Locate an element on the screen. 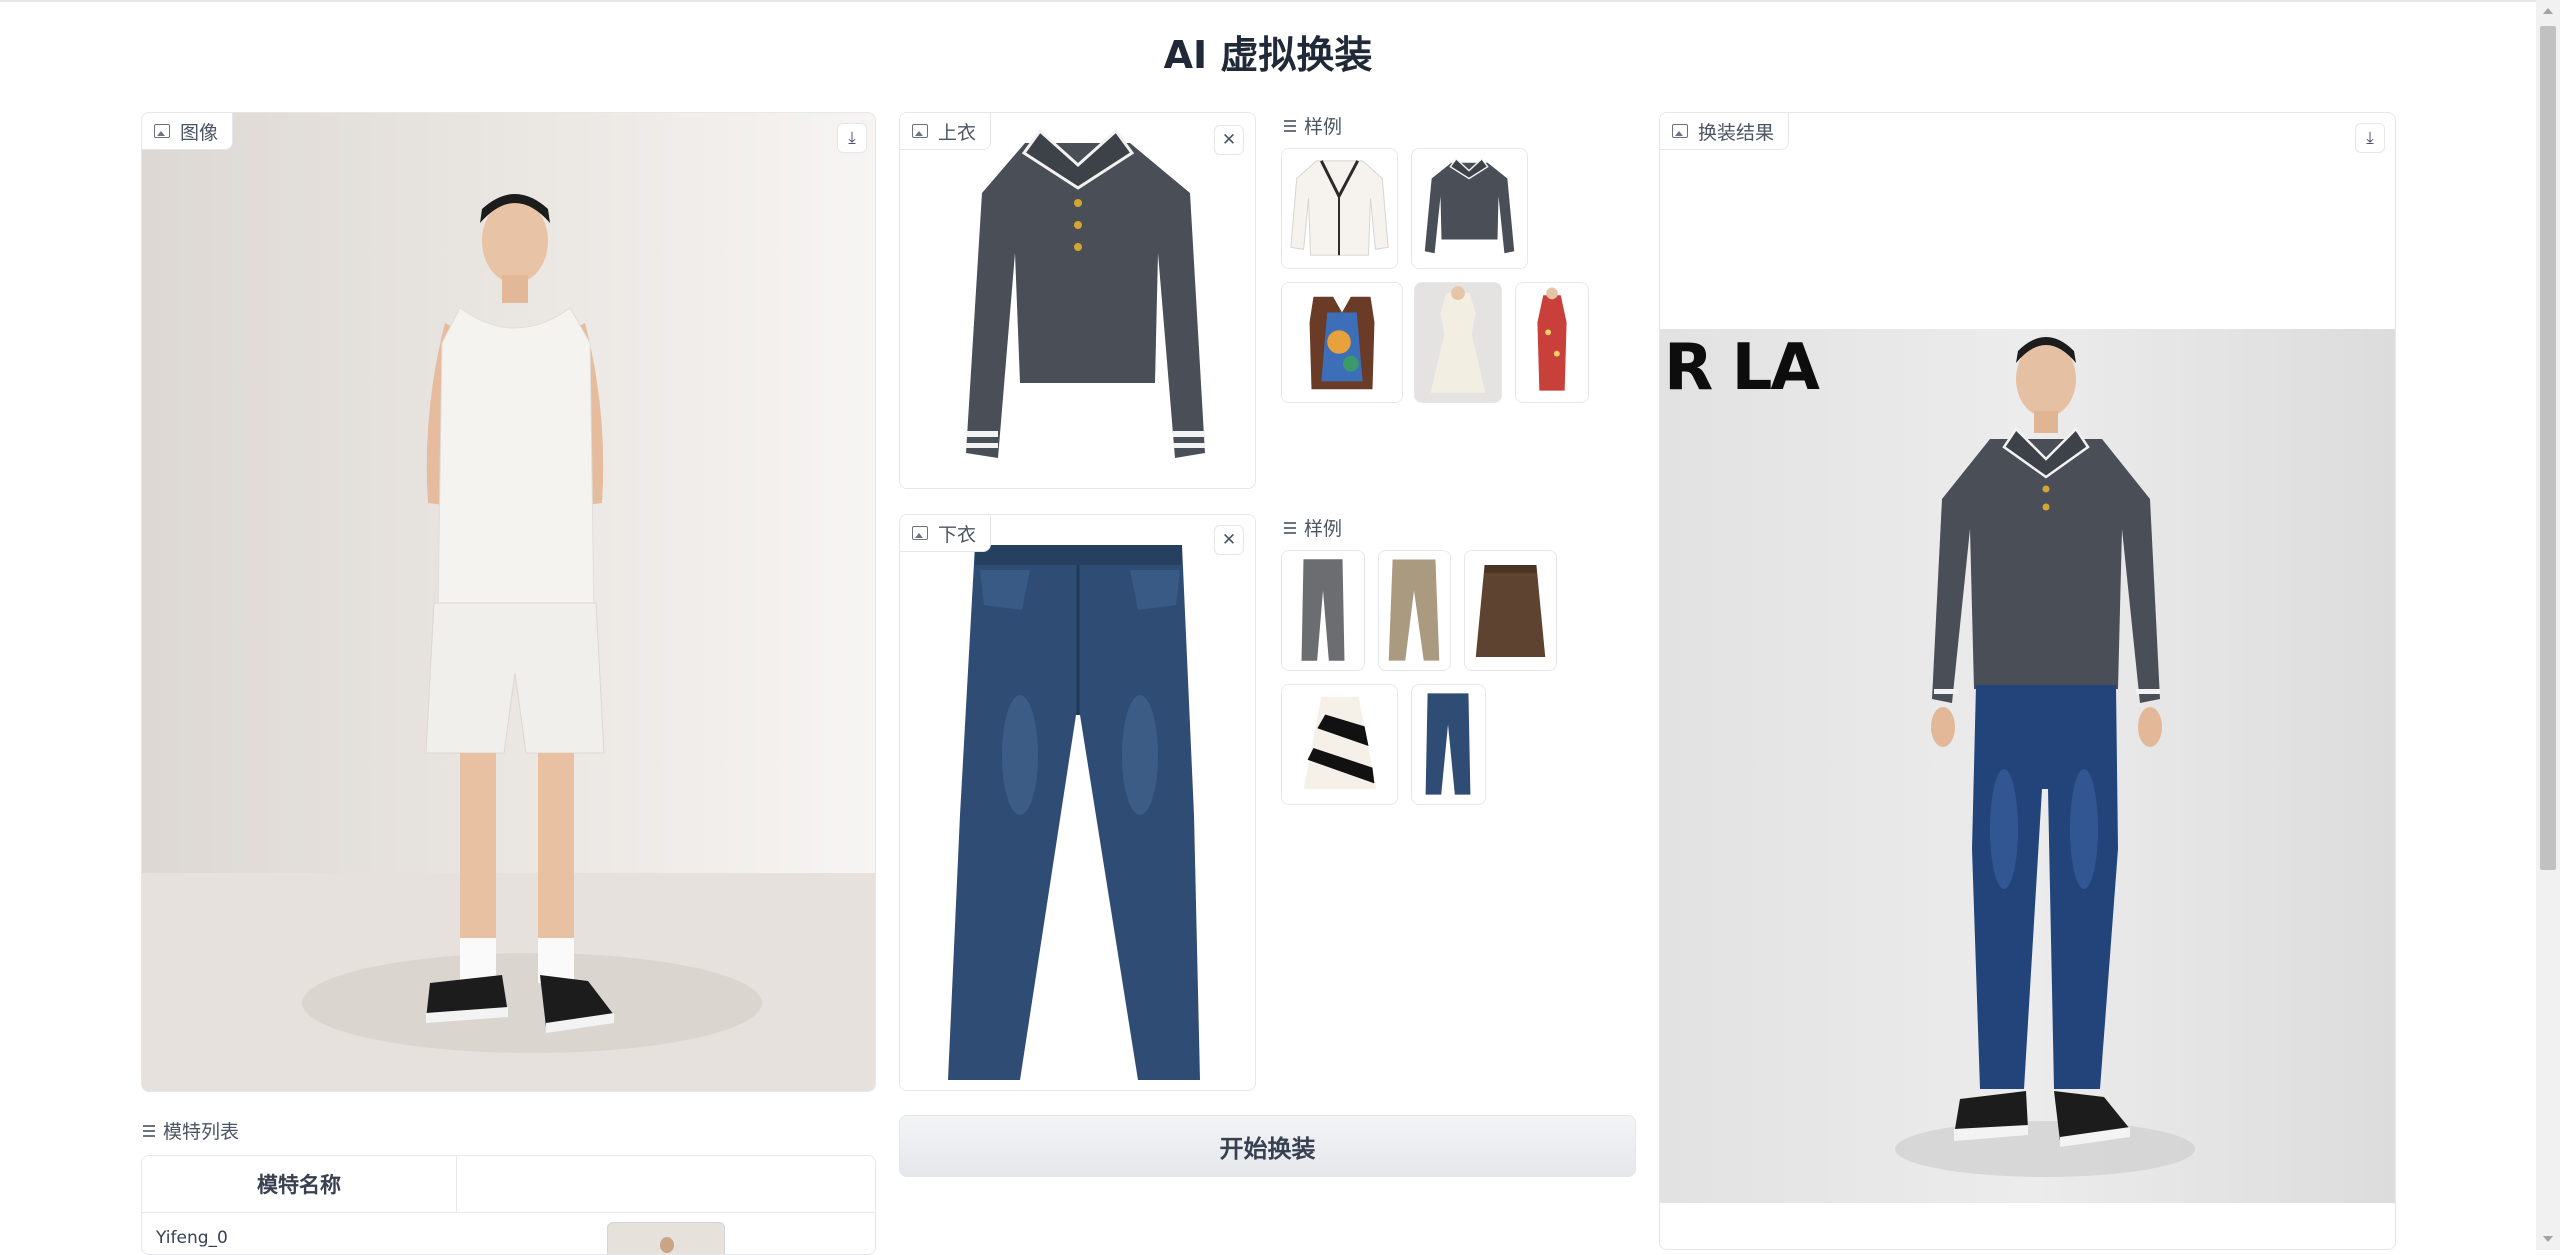 Image resolution: width=2560 pixels, height=1255 pixels. download-result-button: ⤓ is located at coordinates (2370, 138).